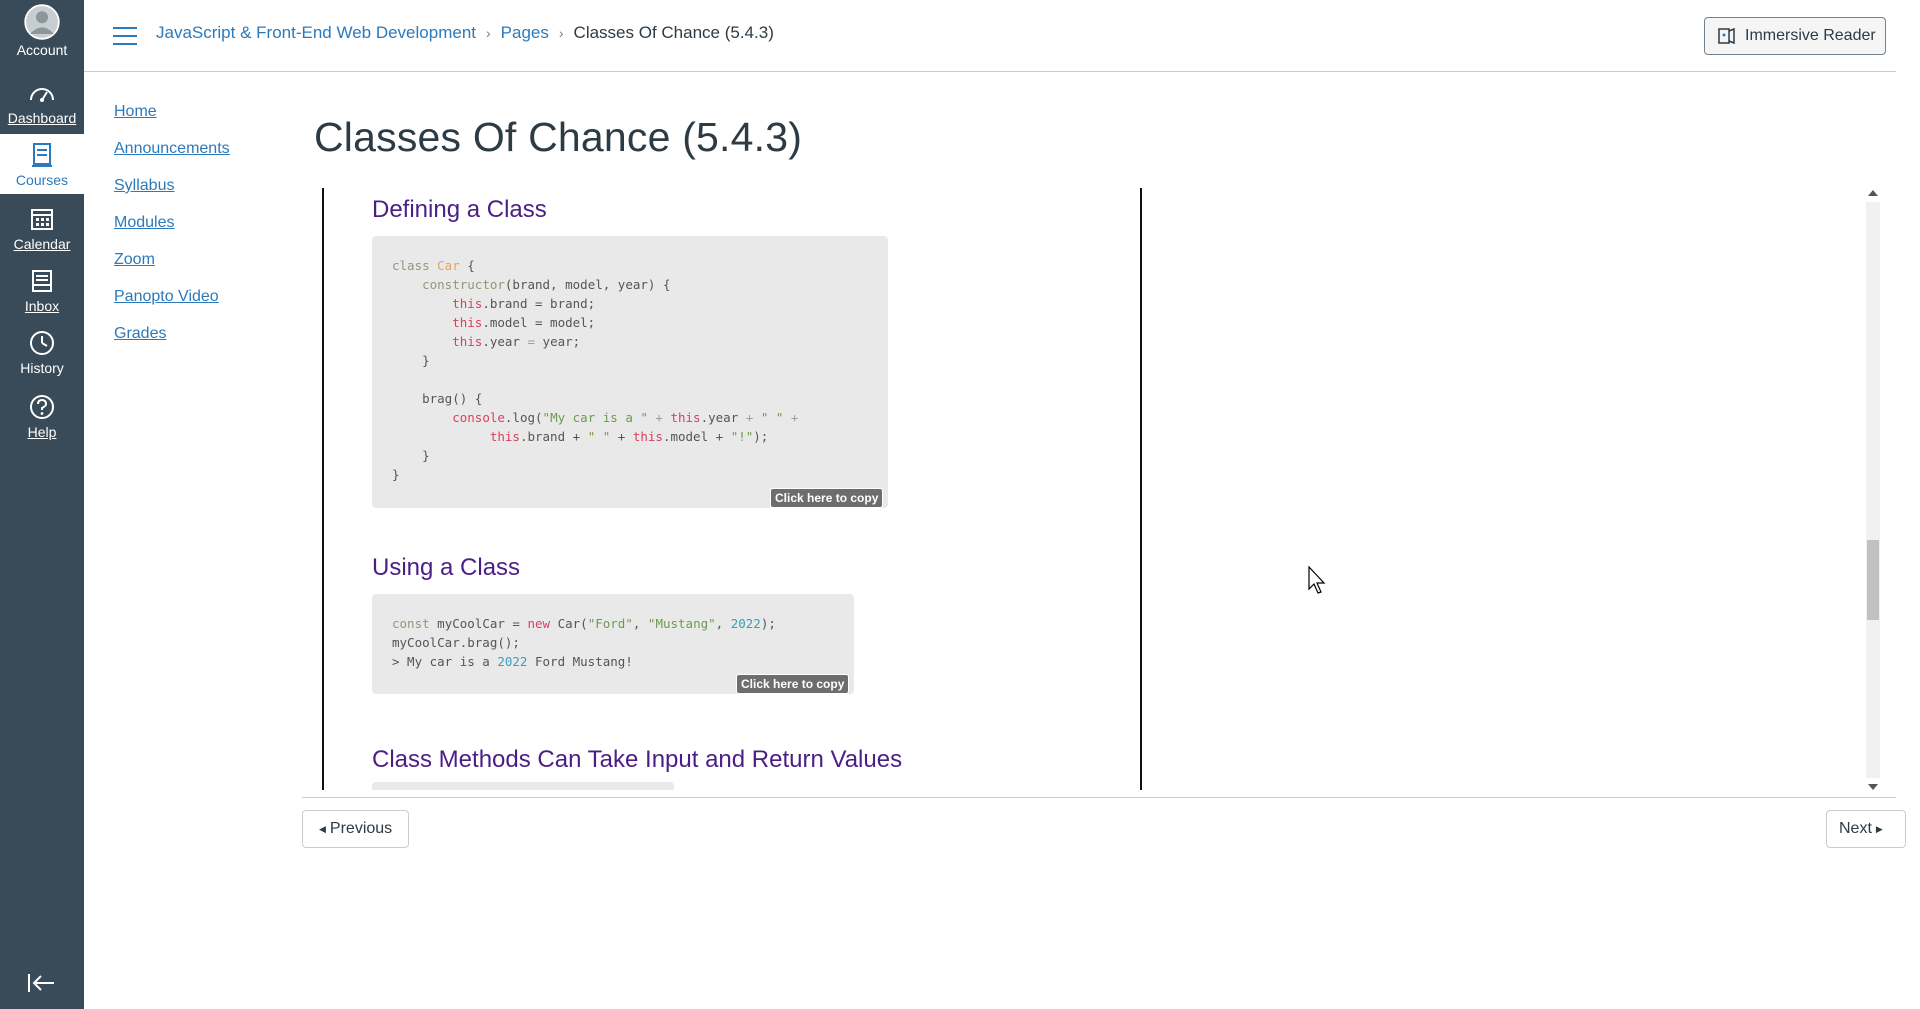  I want to click on global-nav-inbox-label: Inbox, so click(42, 306).